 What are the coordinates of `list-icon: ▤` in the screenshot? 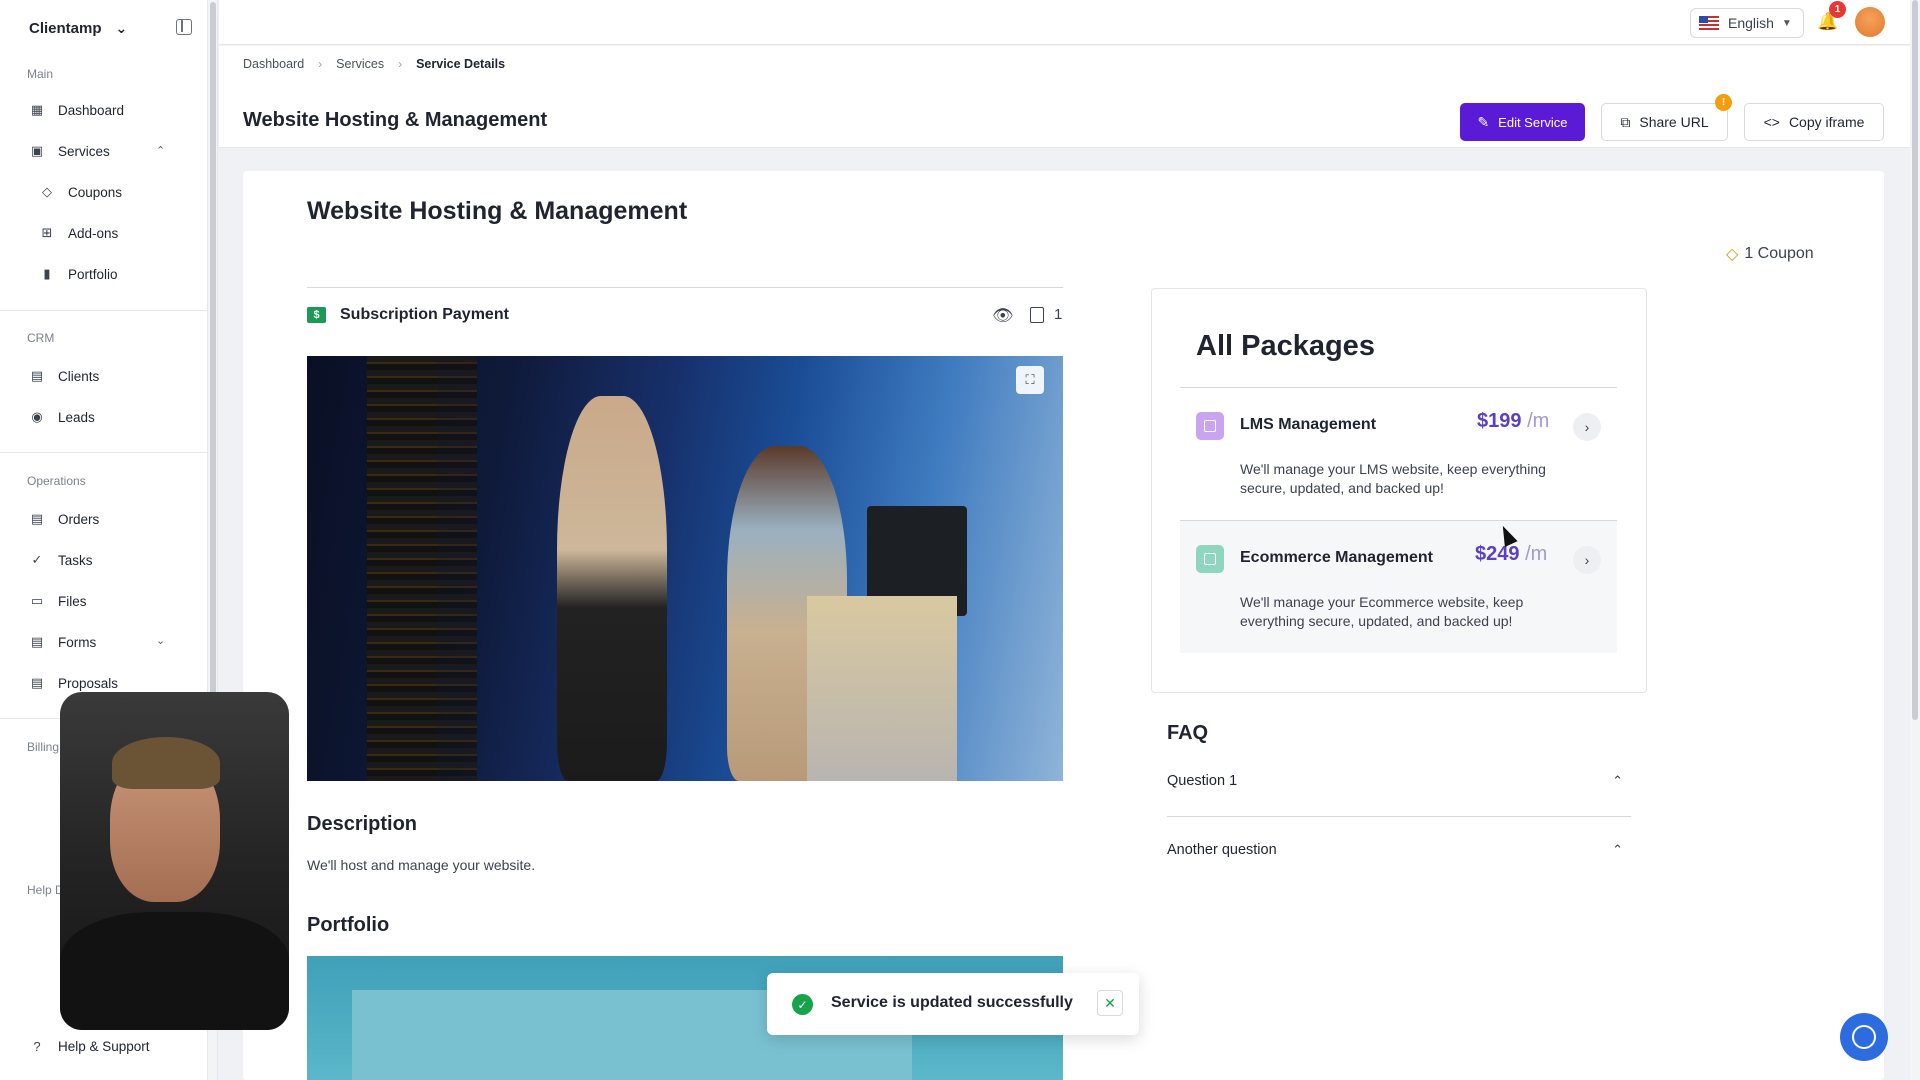 It's located at (37, 518).